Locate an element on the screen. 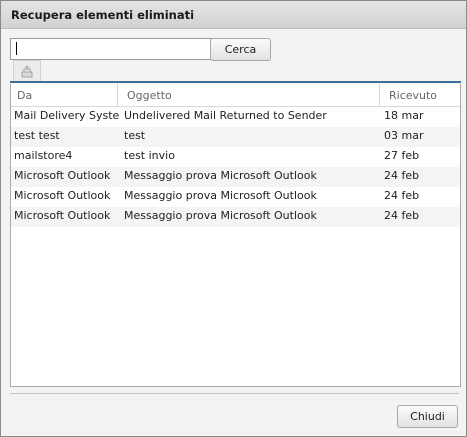 The height and width of the screenshot is (437, 467). row-from: Mail Delivery System is located at coordinates (67, 115).